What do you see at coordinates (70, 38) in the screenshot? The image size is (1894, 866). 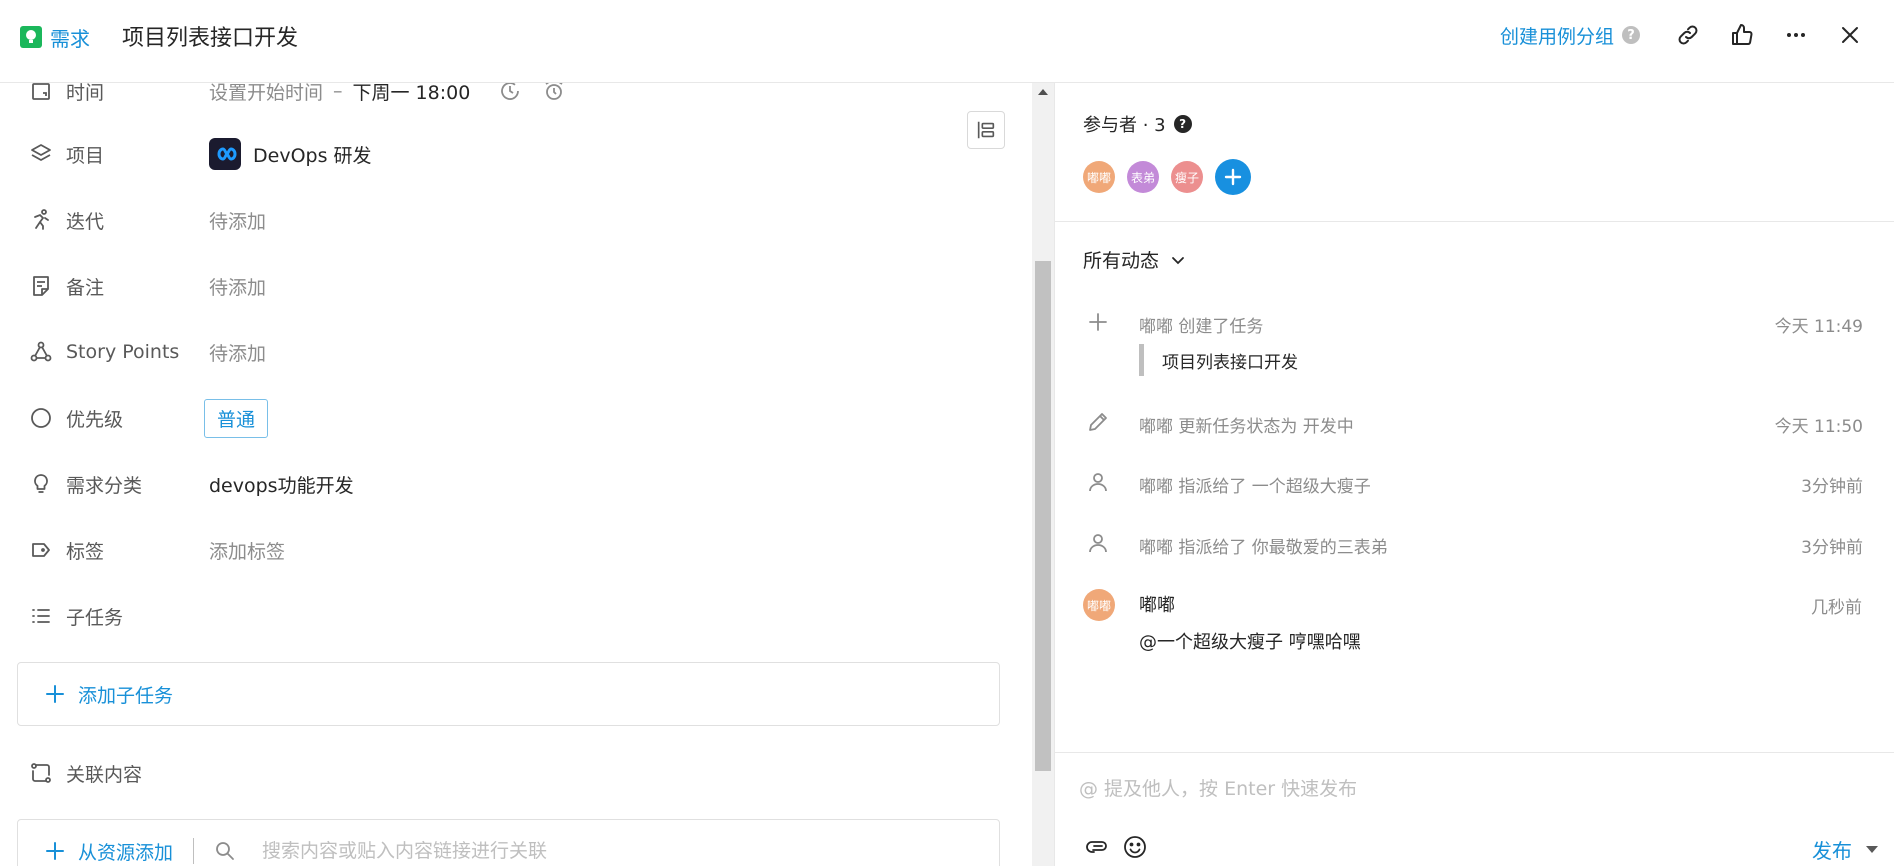 I see `type-label: 需求` at bounding box center [70, 38].